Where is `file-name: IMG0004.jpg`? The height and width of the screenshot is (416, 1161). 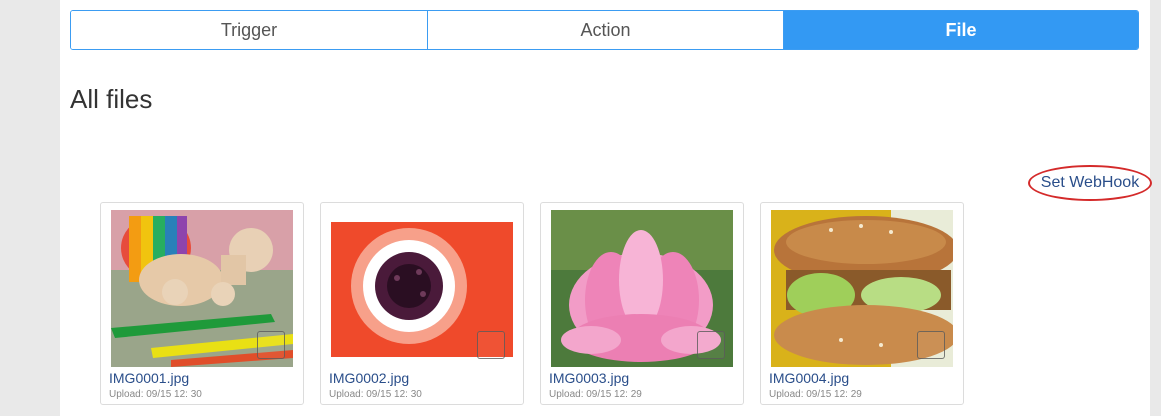
file-name: IMG0004.jpg is located at coordinates (809, 378).